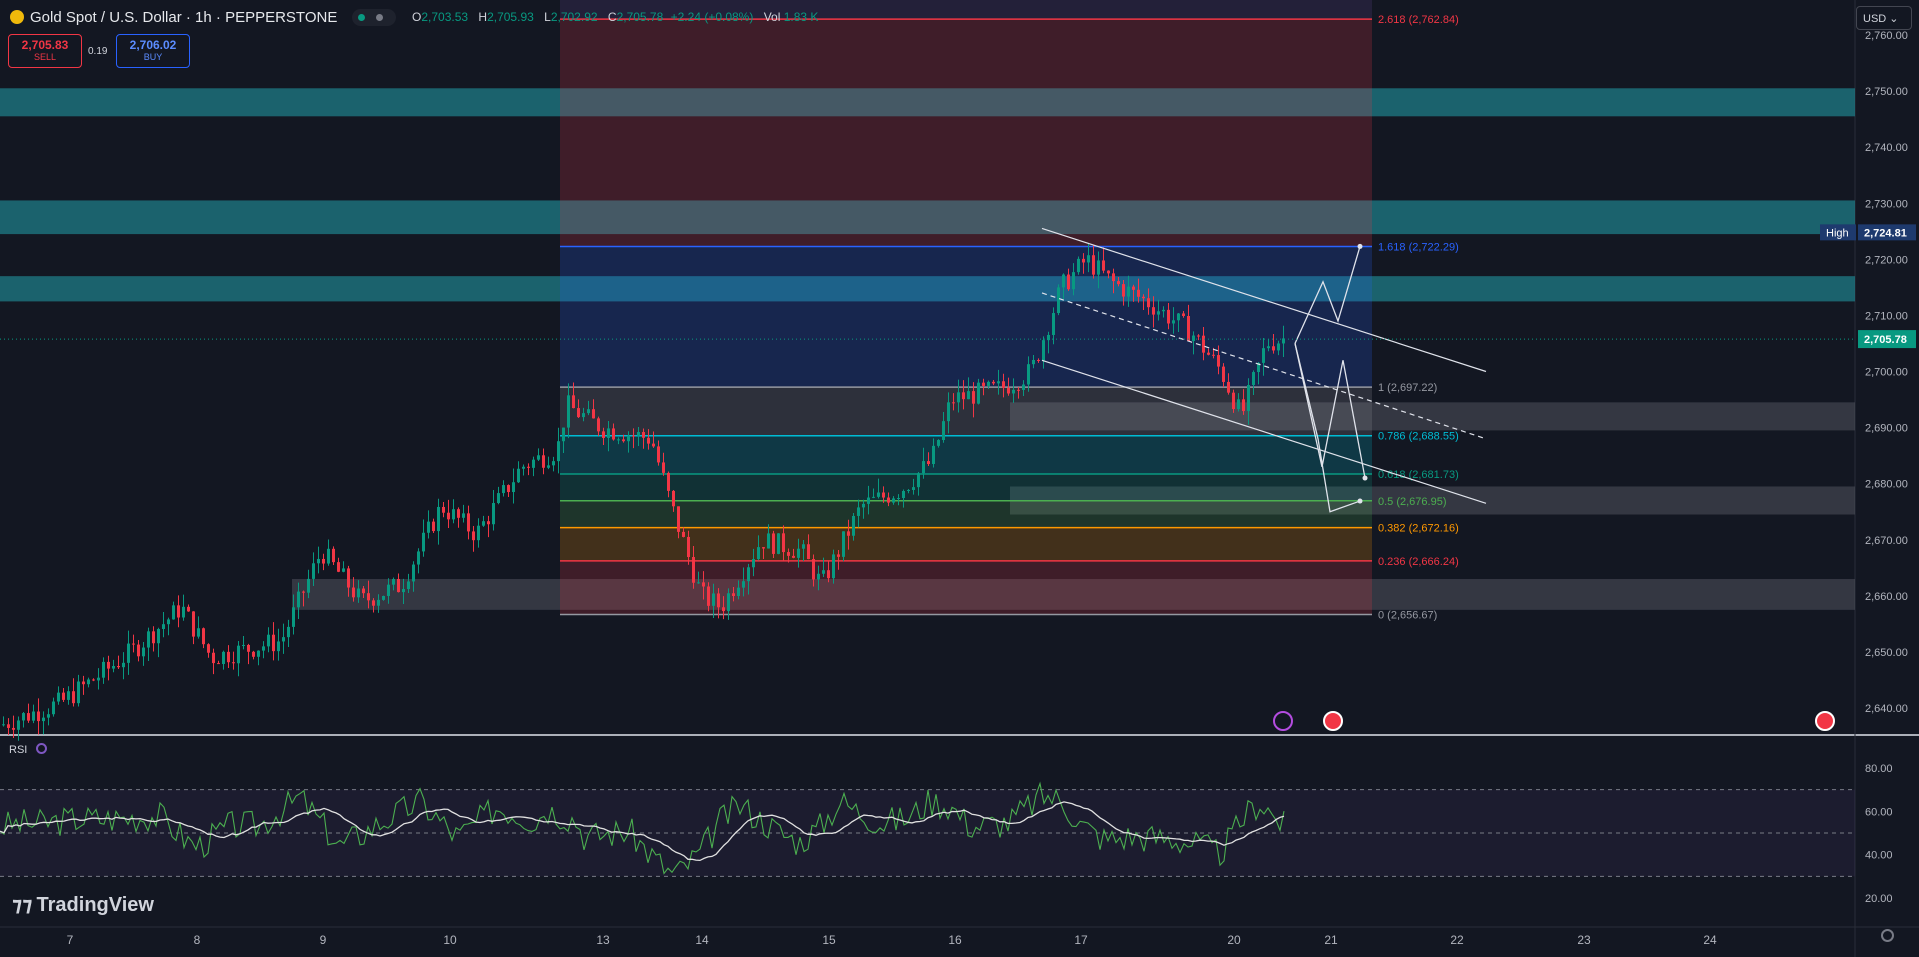 The image size is (1919, 957). What do you see at coordinates (1879, 856) in the screenshot?
I see `rsi-tick: 40.00` at bounding box center [1879, 856].